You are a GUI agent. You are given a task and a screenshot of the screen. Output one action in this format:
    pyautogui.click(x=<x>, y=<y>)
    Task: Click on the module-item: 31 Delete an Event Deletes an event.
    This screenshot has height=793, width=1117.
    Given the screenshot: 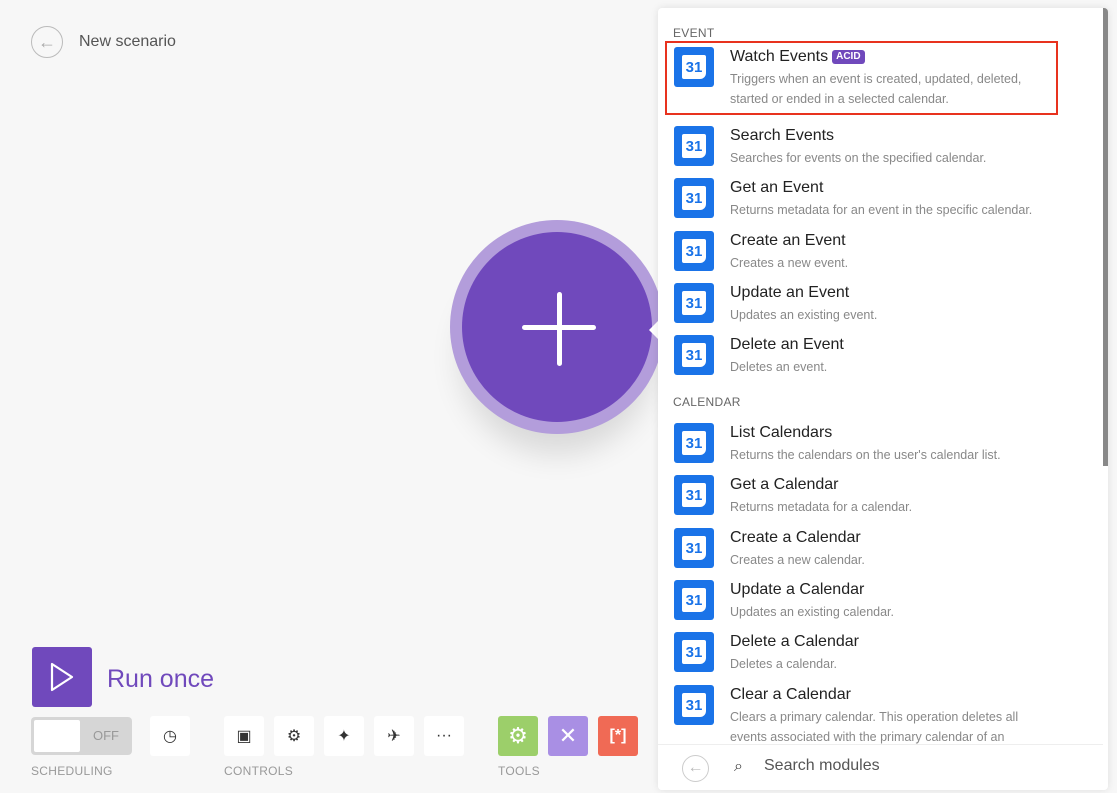 What is the action you would take?
    pyautogui.click(x=861, y=356)
    